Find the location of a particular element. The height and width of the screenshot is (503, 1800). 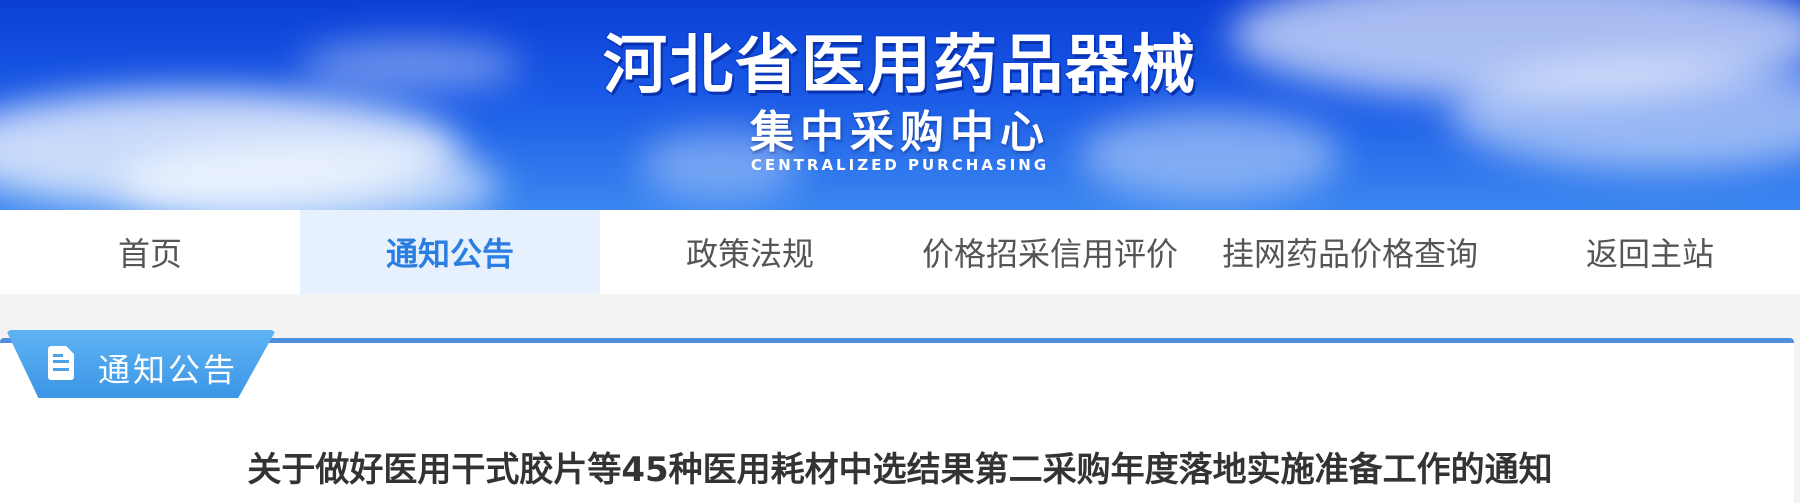

section-title: 通知公告 is located at coordinates (168, 370).